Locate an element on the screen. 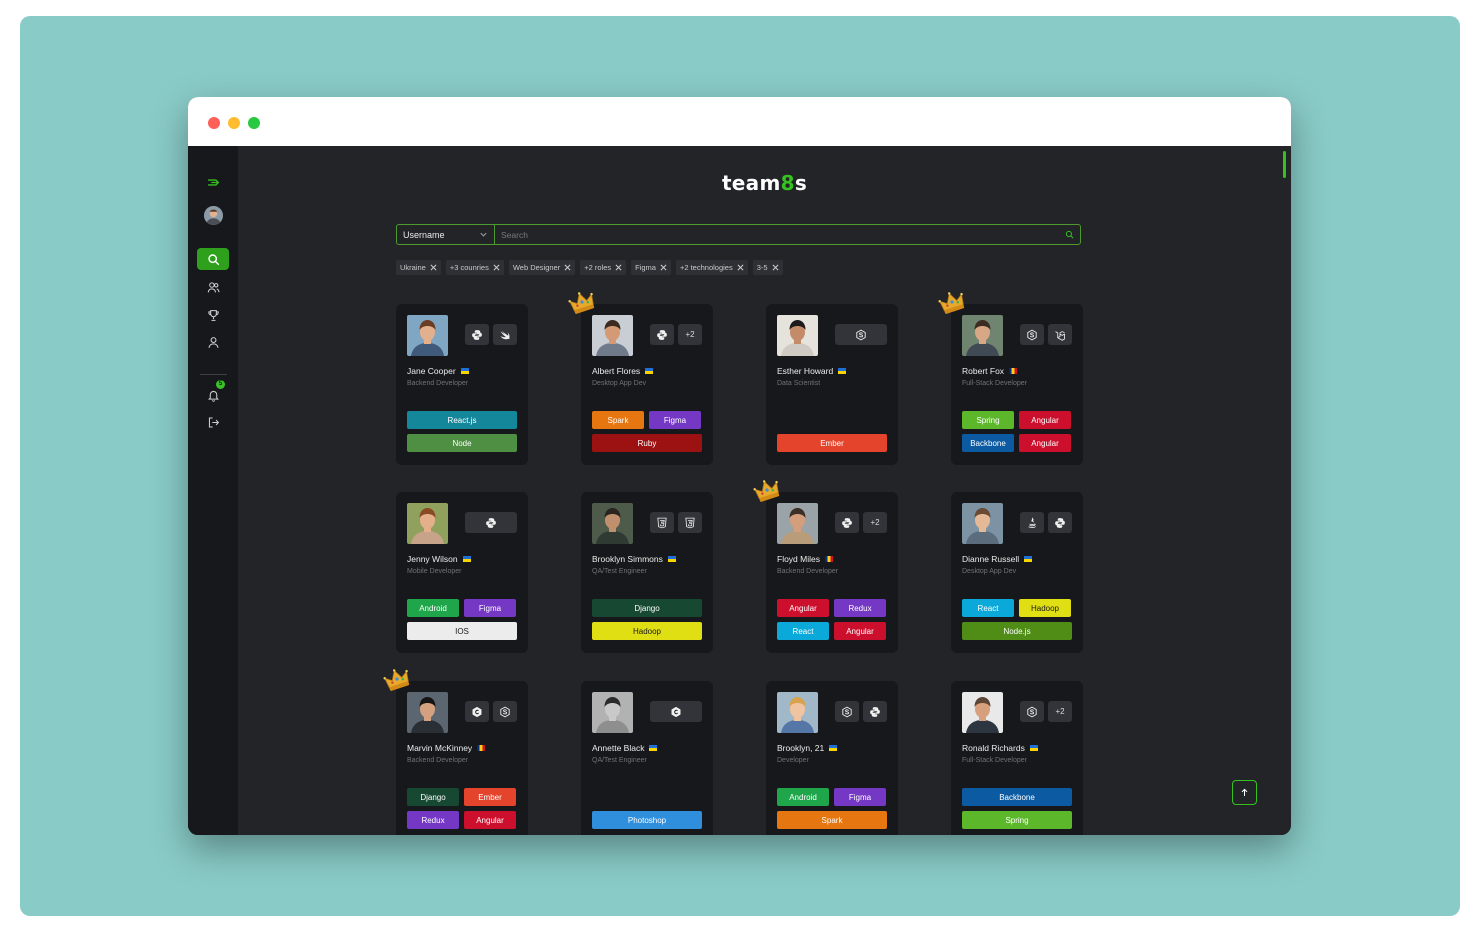 Image resolution: width=1480 pixels, height=940 pixels. menu-toggle-button is located at coordinates (213, 182).